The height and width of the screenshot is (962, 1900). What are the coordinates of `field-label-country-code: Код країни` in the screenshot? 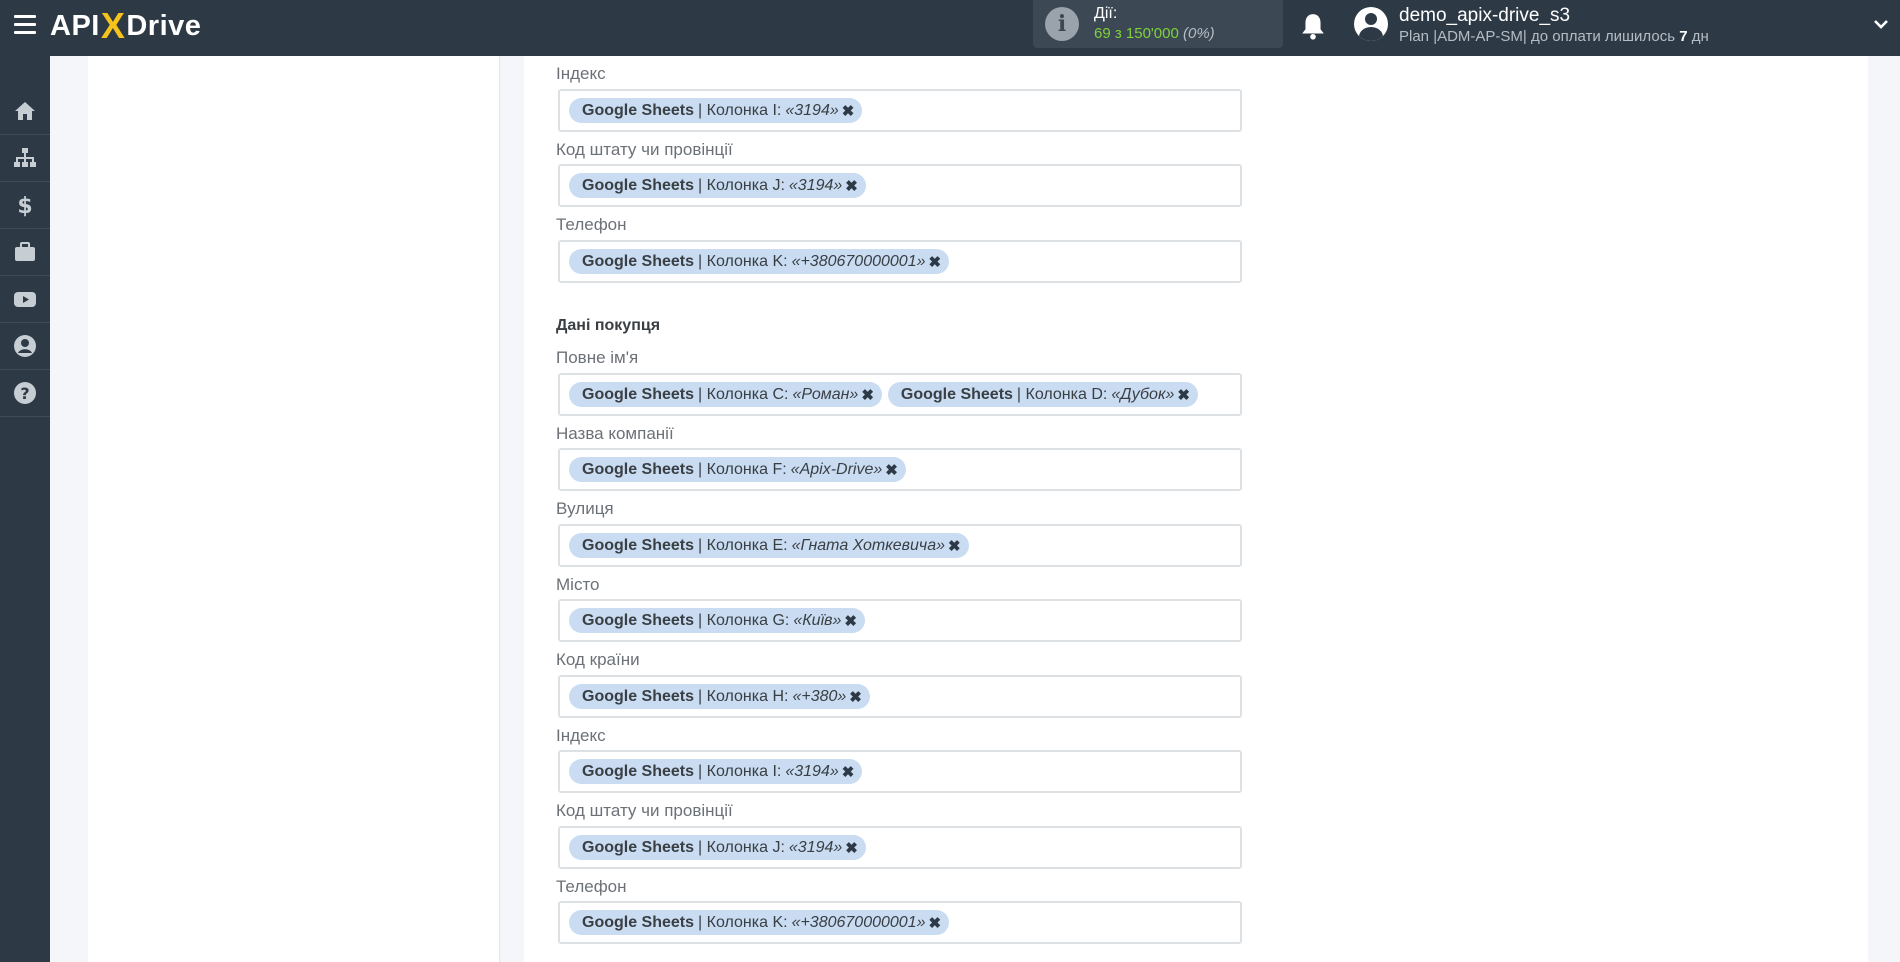 It's located at (598, 659).